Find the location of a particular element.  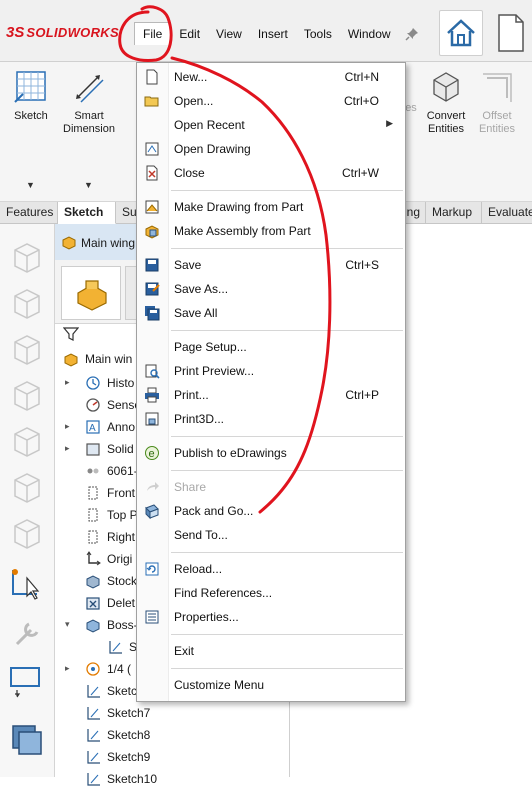

sensor-icon is located at coordinates (93, 405).